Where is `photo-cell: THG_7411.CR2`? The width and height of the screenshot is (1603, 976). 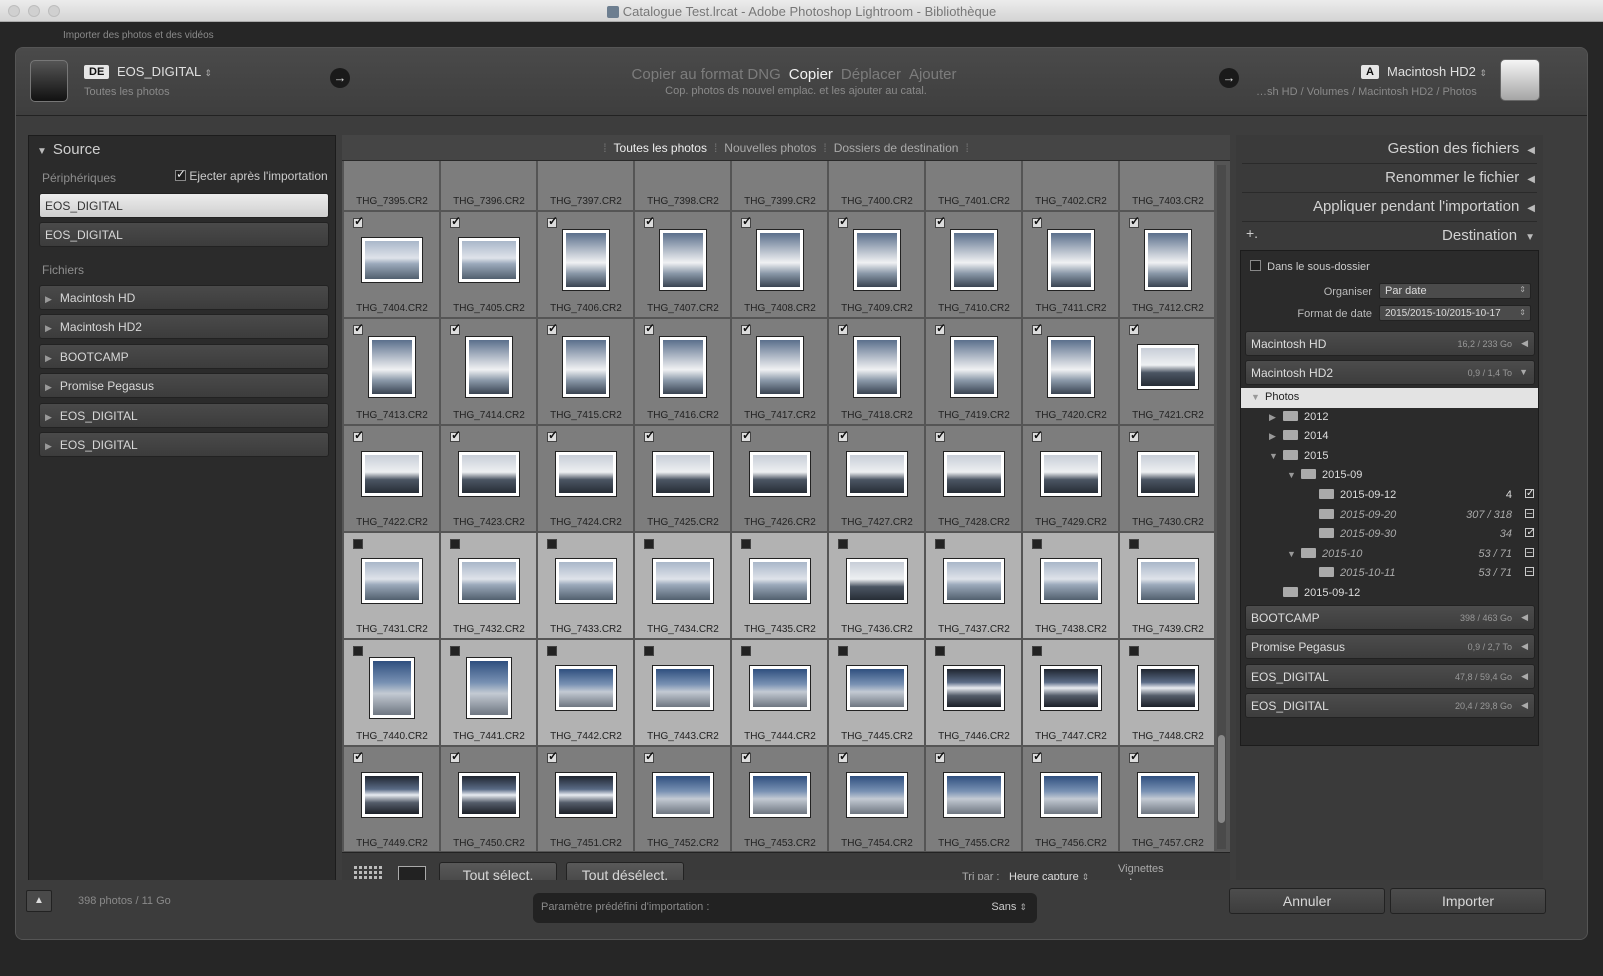 photo-cell: THG_7411.CR2 is located at coordinates (1071, 265).